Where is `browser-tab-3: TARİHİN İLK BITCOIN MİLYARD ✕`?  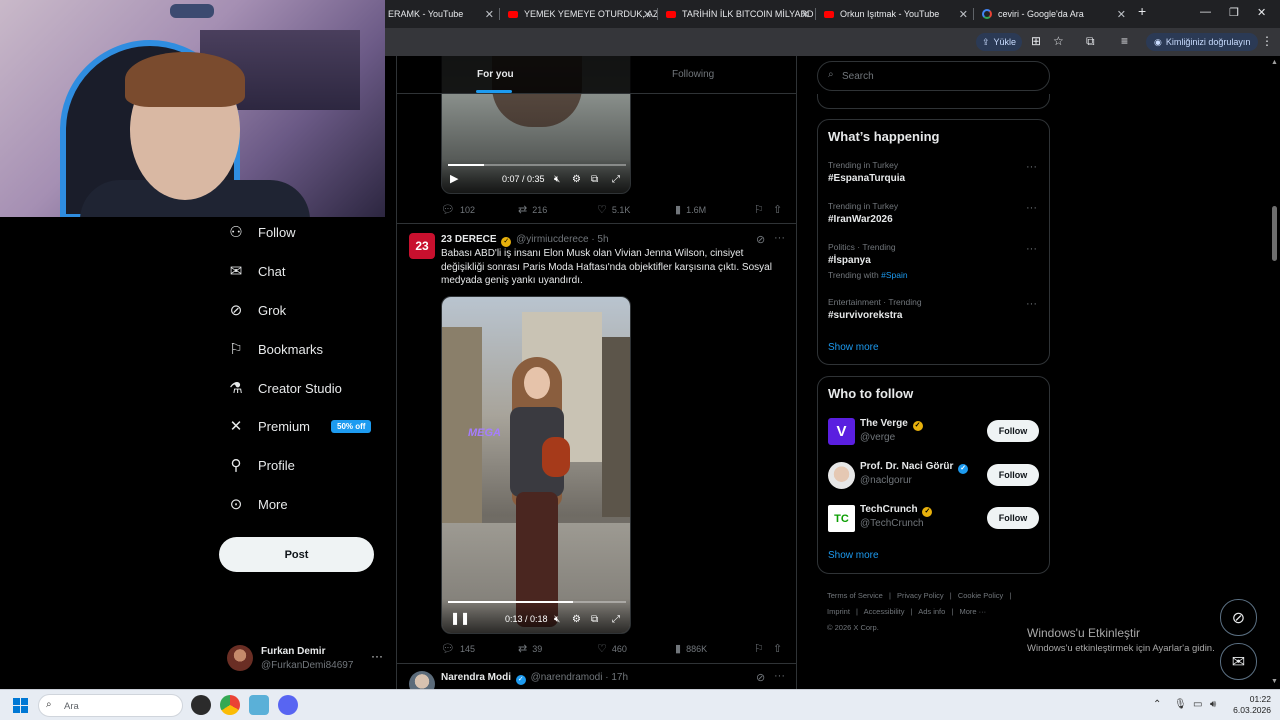
browser-tab-3: TARİHİN İLK BITCOIN MİLYARD ✕ is located at coordinates (737, 14).